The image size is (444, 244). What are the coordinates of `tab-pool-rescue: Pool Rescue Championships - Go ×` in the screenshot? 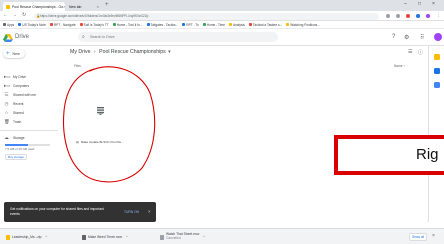 It's located at (34, 6).